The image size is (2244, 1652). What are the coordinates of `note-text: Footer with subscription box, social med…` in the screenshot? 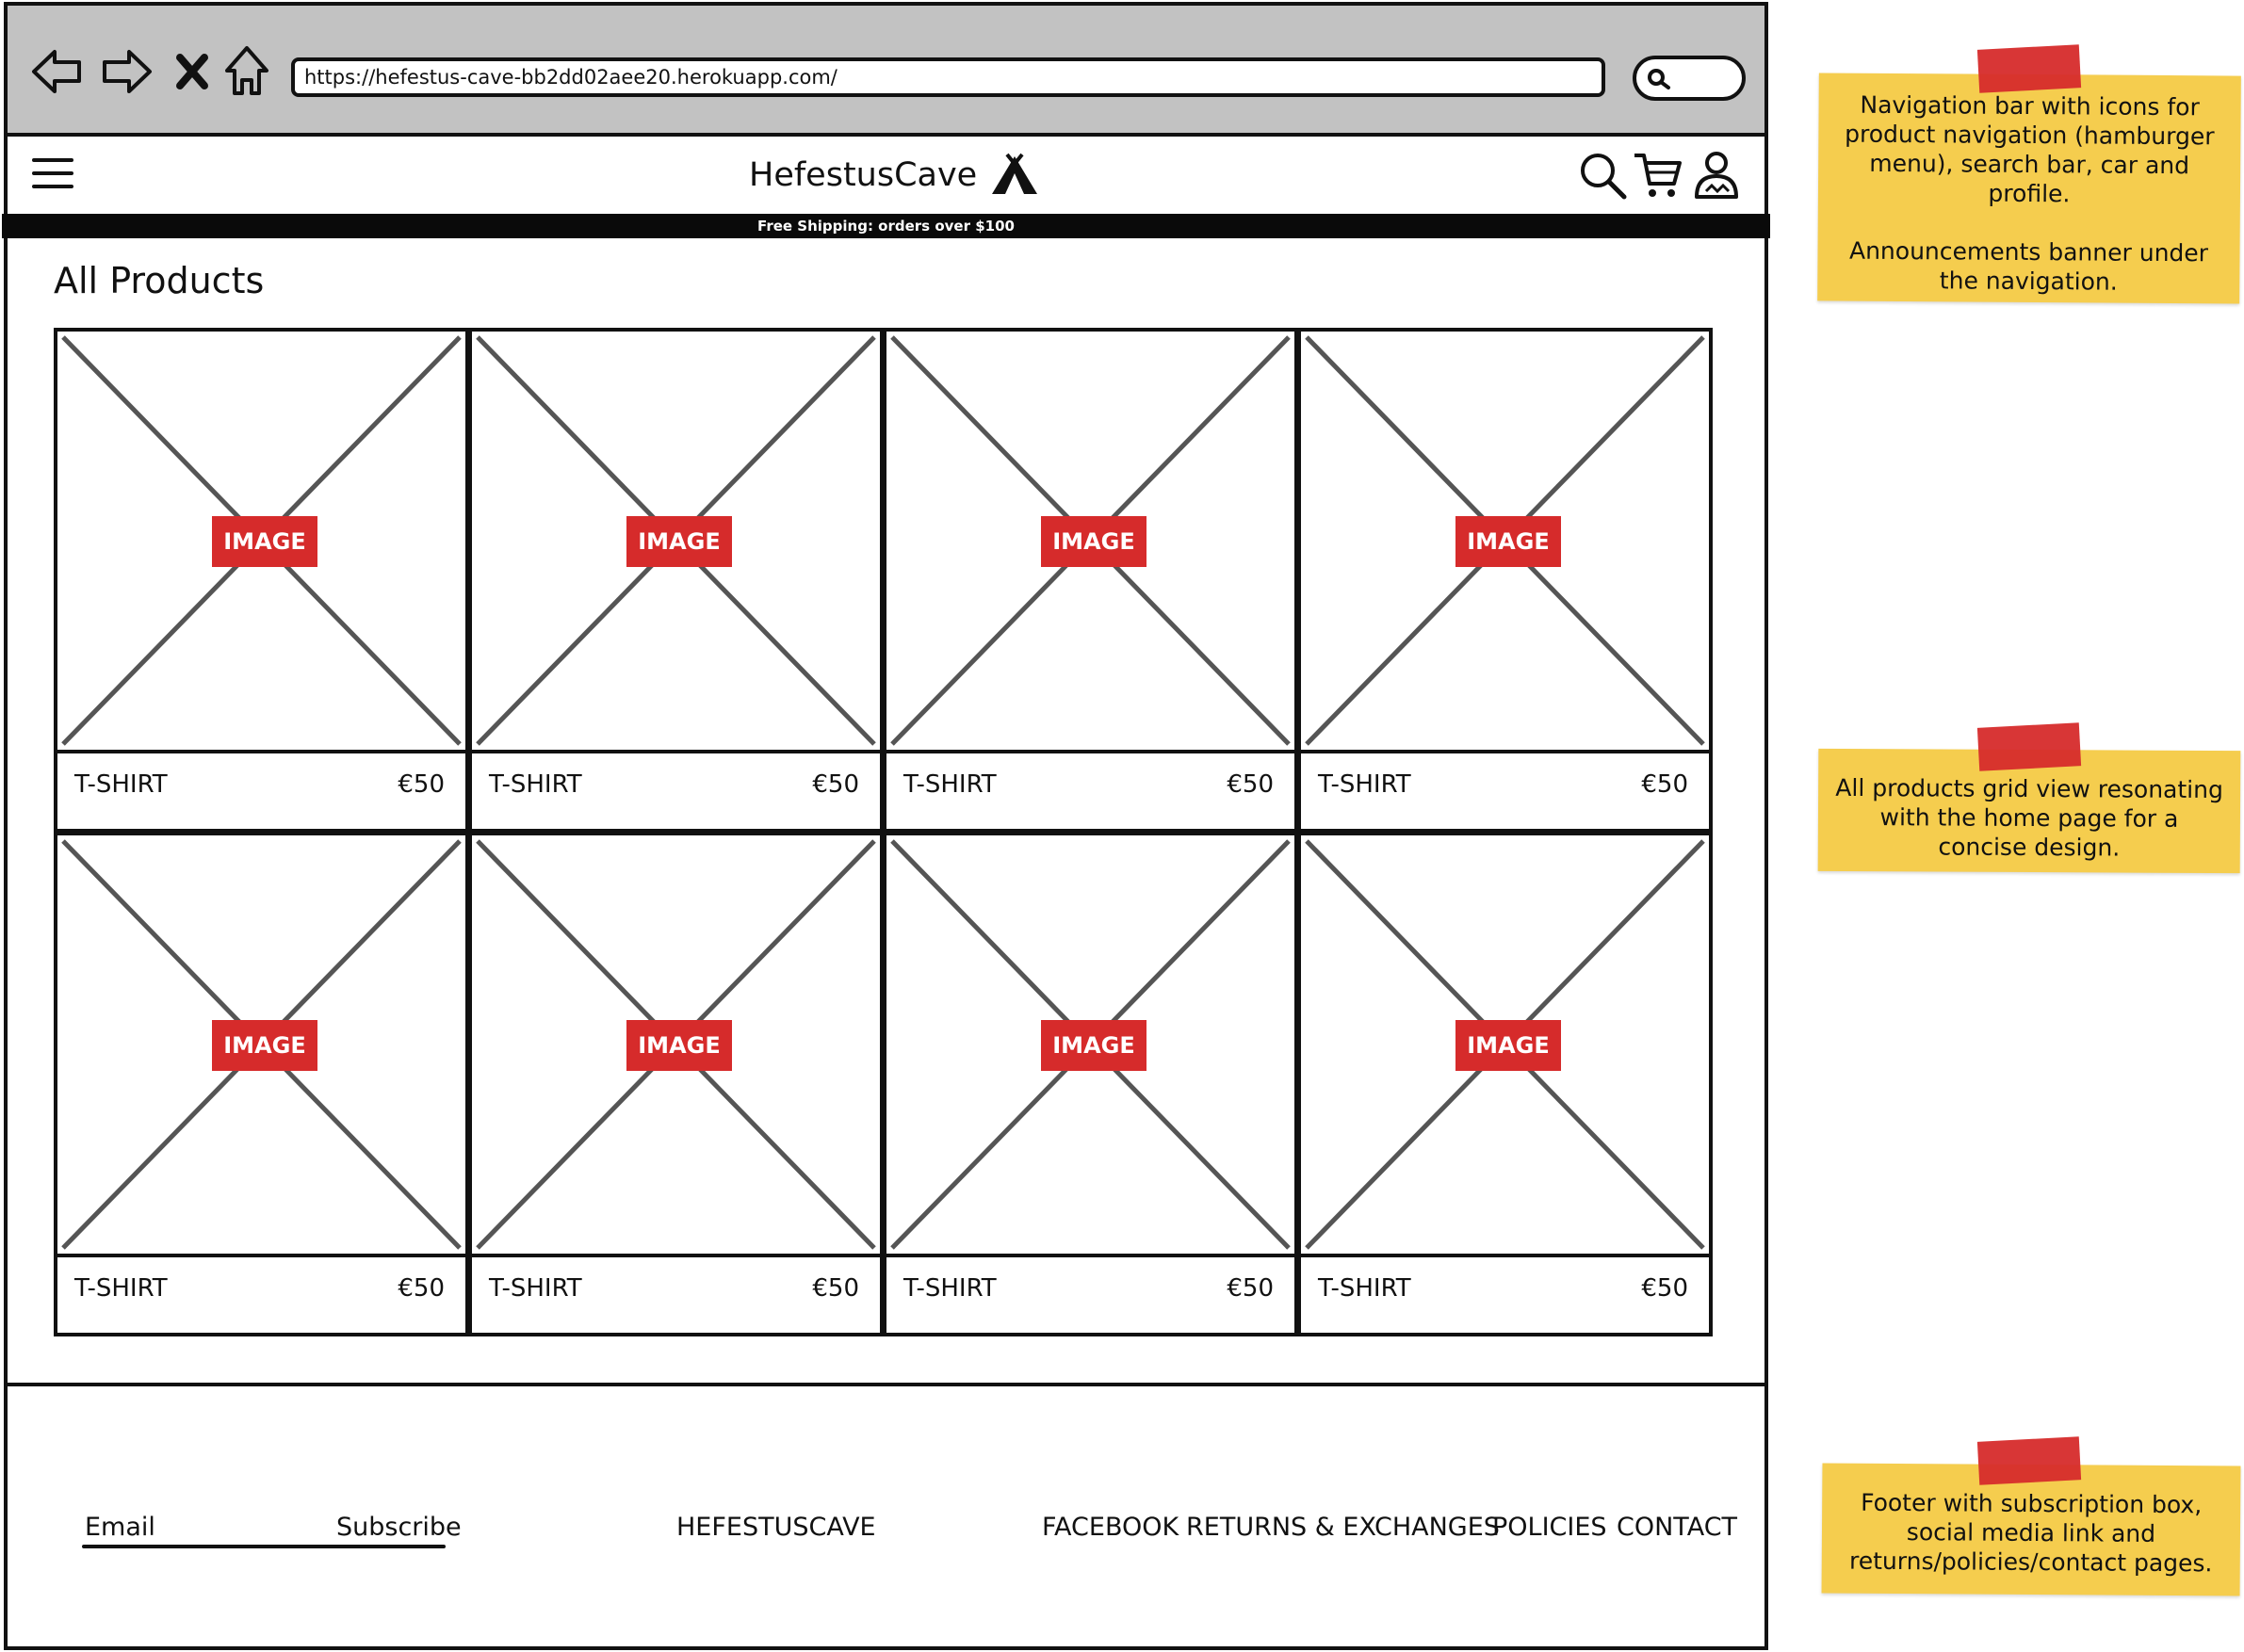 It's located at (2030, 1533).